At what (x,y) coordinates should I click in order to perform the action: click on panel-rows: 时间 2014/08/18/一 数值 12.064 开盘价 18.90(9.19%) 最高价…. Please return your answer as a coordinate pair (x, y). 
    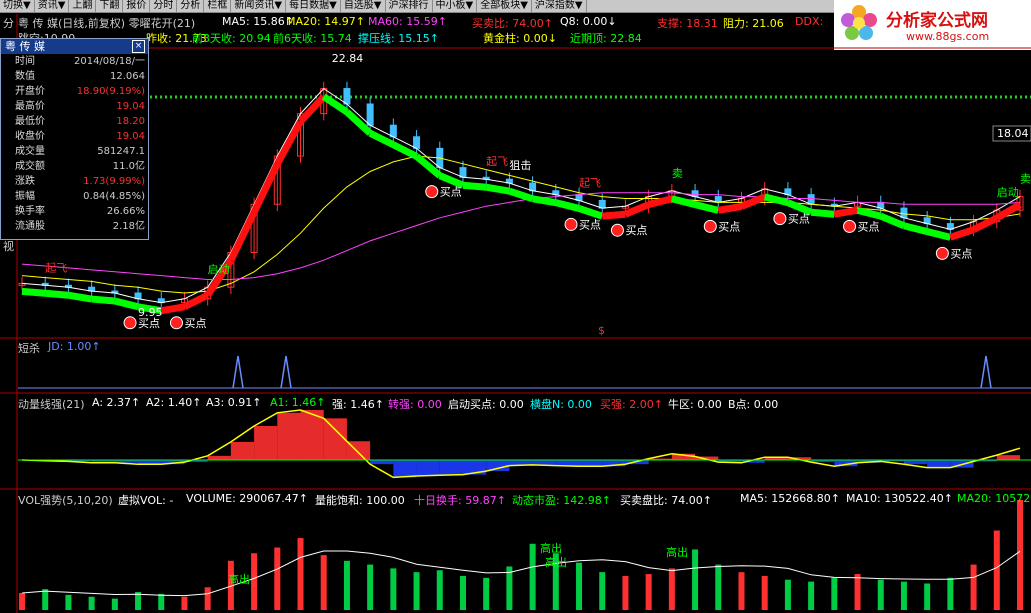
    Looking at the image, I should click on (74, 144).